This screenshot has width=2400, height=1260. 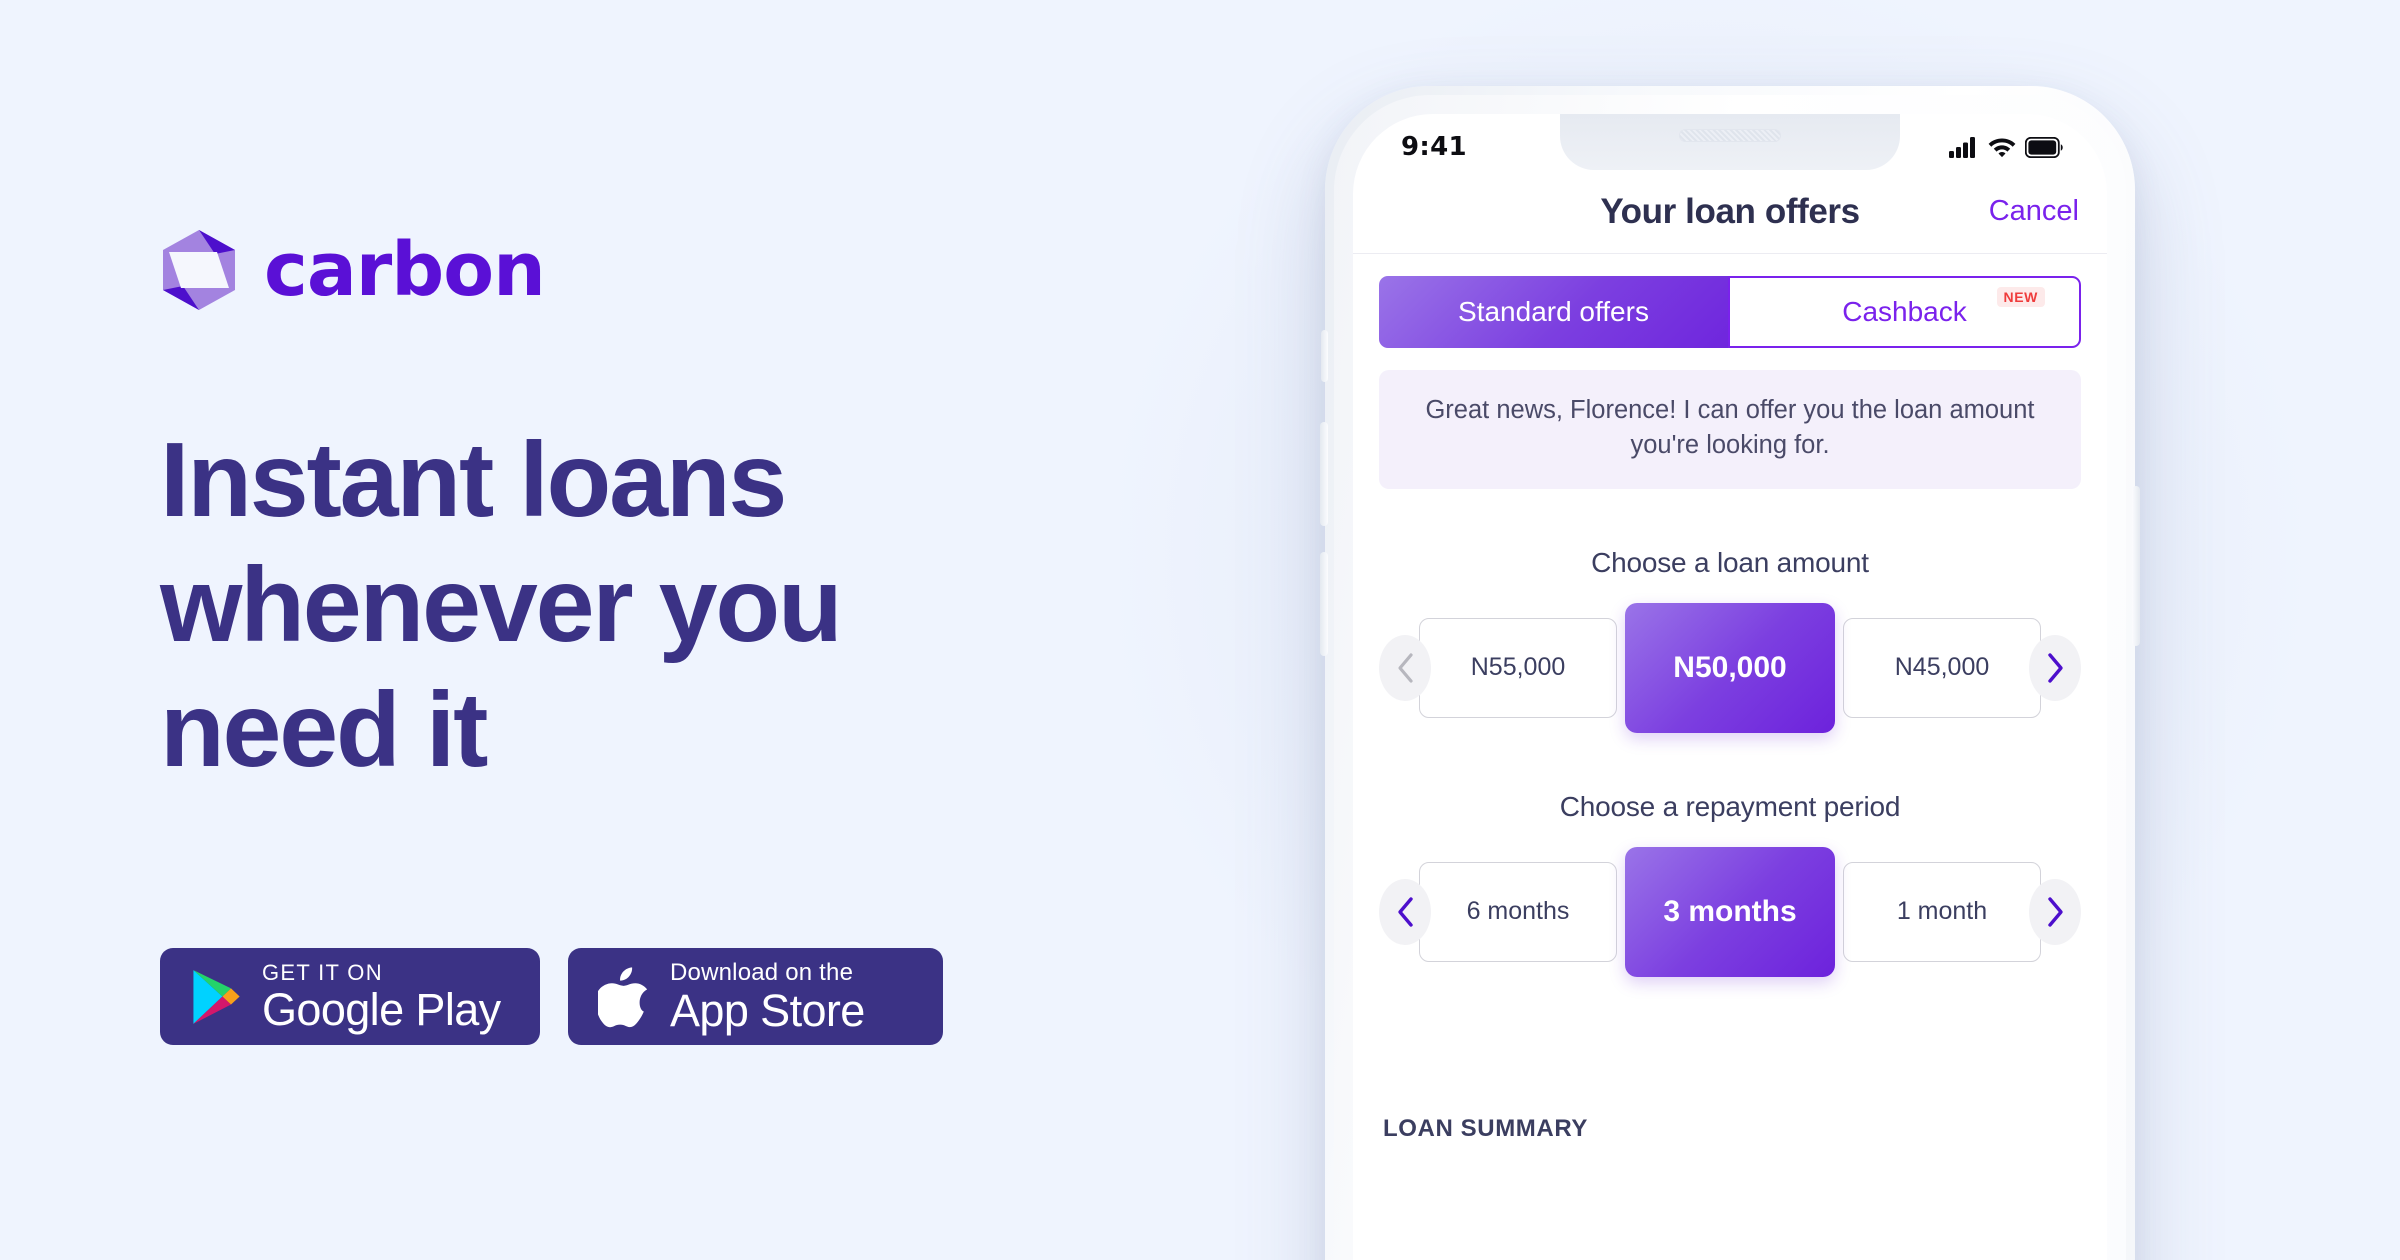 I want to click on loan-amount-option-selected-label: N50,000, so click(x=1730, y=667).